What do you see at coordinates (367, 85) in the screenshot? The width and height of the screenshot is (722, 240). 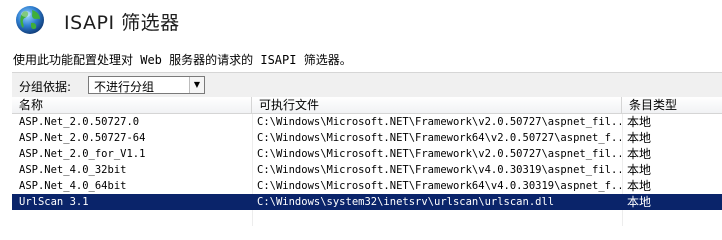 I see `group-by-toolbar: 分组依据: 不进行分组 ▼` at bounding box center [367, 85].